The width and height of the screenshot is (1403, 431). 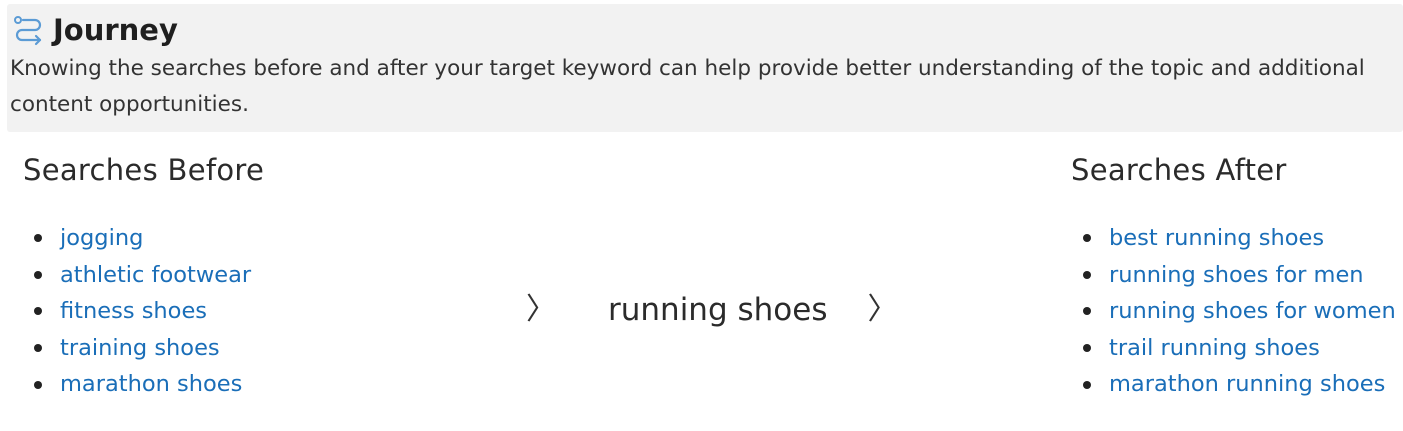 I want to click on list-item: marathon running shoes, so click(x=1239, y=384).